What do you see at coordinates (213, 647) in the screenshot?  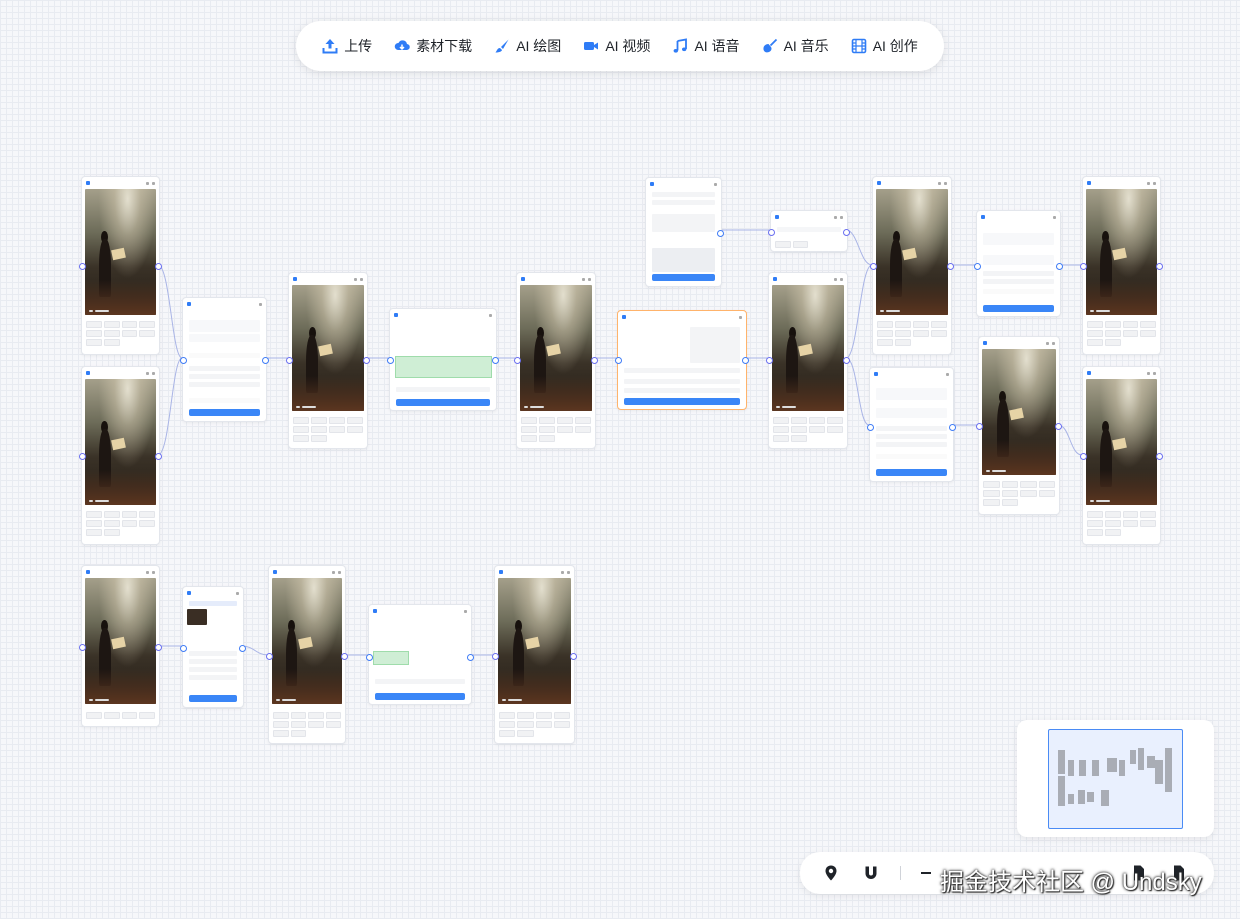 I see `ai-text-node` at bounding box center [213, 647].